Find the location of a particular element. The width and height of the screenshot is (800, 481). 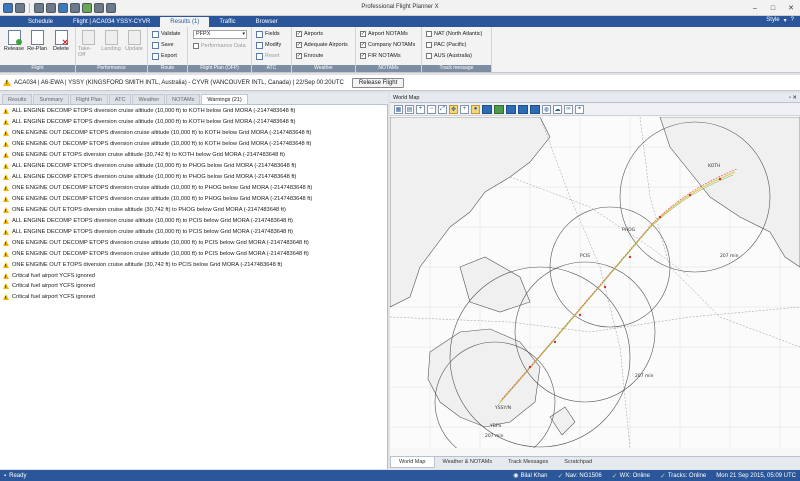

export-button: Export is located at coordinates (164, 56).